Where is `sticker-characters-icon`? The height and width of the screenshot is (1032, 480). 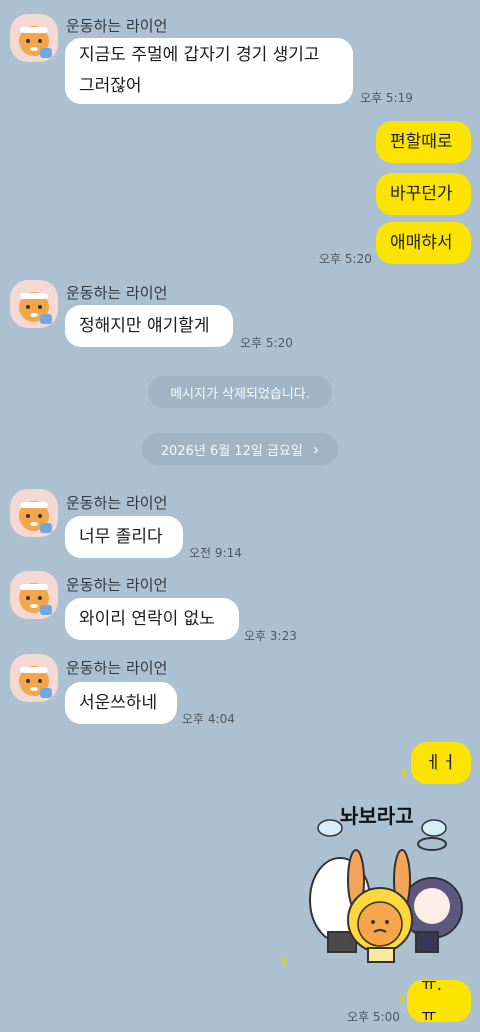
sticker-characters-icon is located at coordinates (386, 891).